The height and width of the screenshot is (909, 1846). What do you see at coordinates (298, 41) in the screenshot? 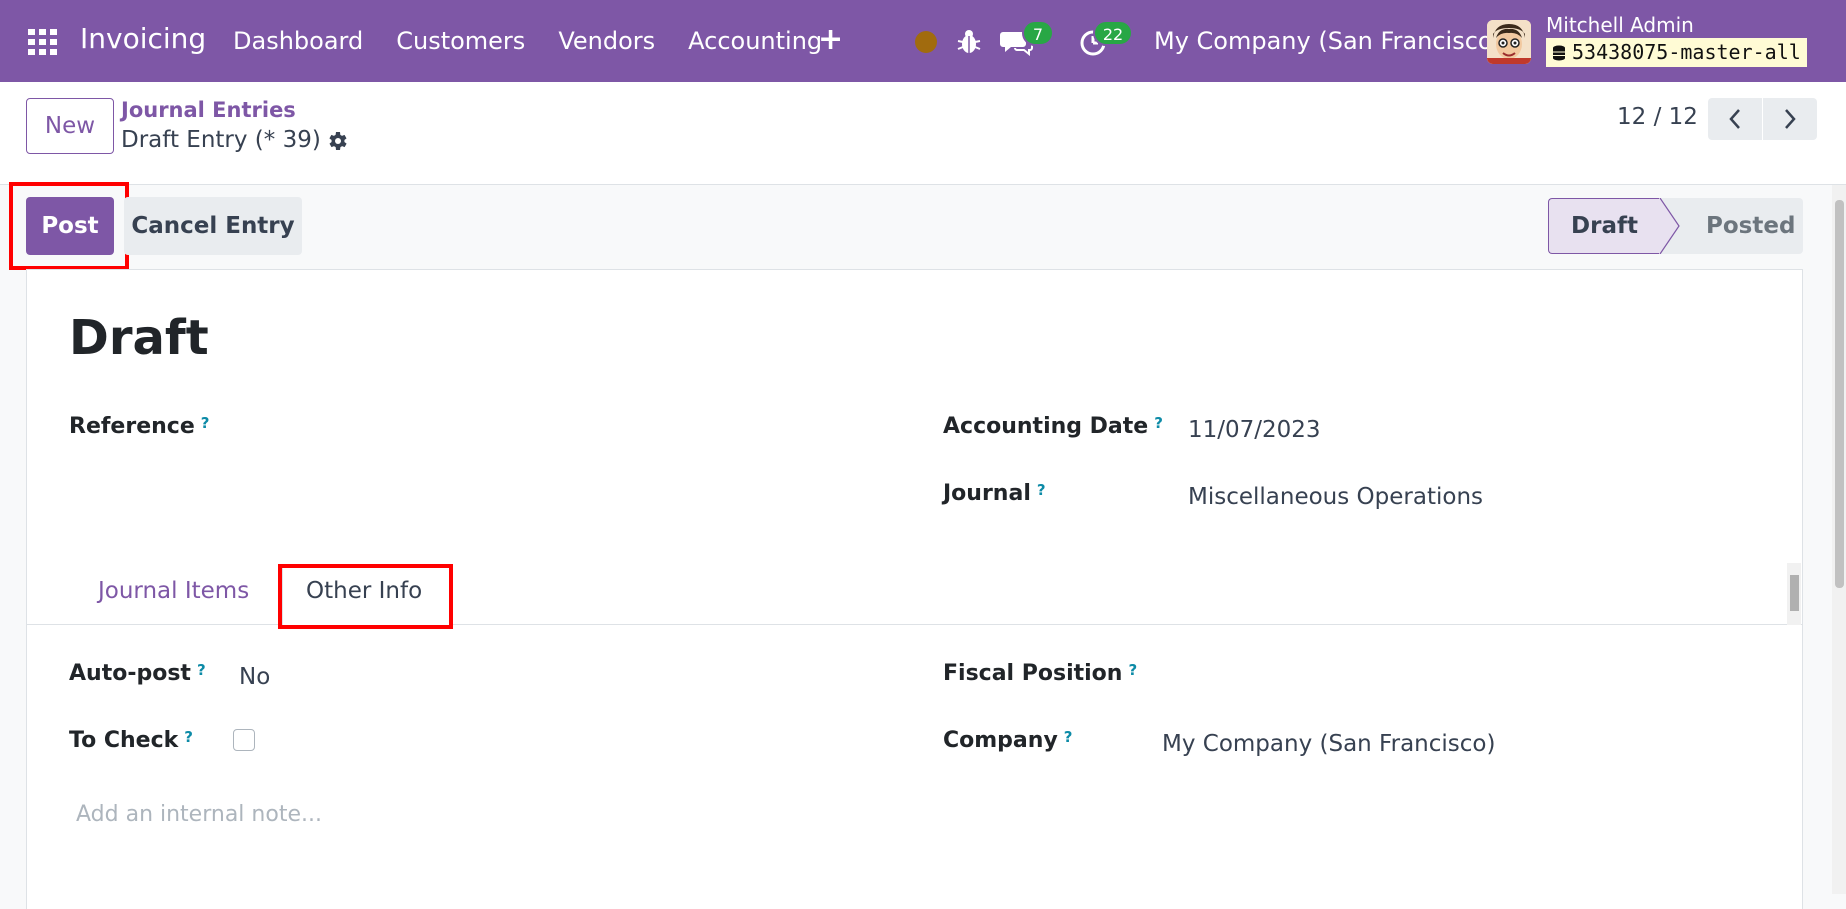
I see `menu-dashboard: Dashboard` at bounding box center [298, 41].